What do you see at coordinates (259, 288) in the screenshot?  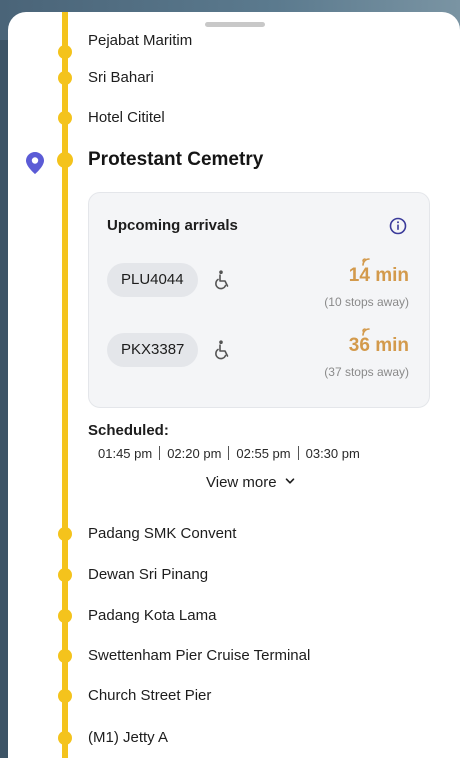 I see `arrival-row: PLU4044 14 min (10 stops away)` at bounding box center [259, 288].